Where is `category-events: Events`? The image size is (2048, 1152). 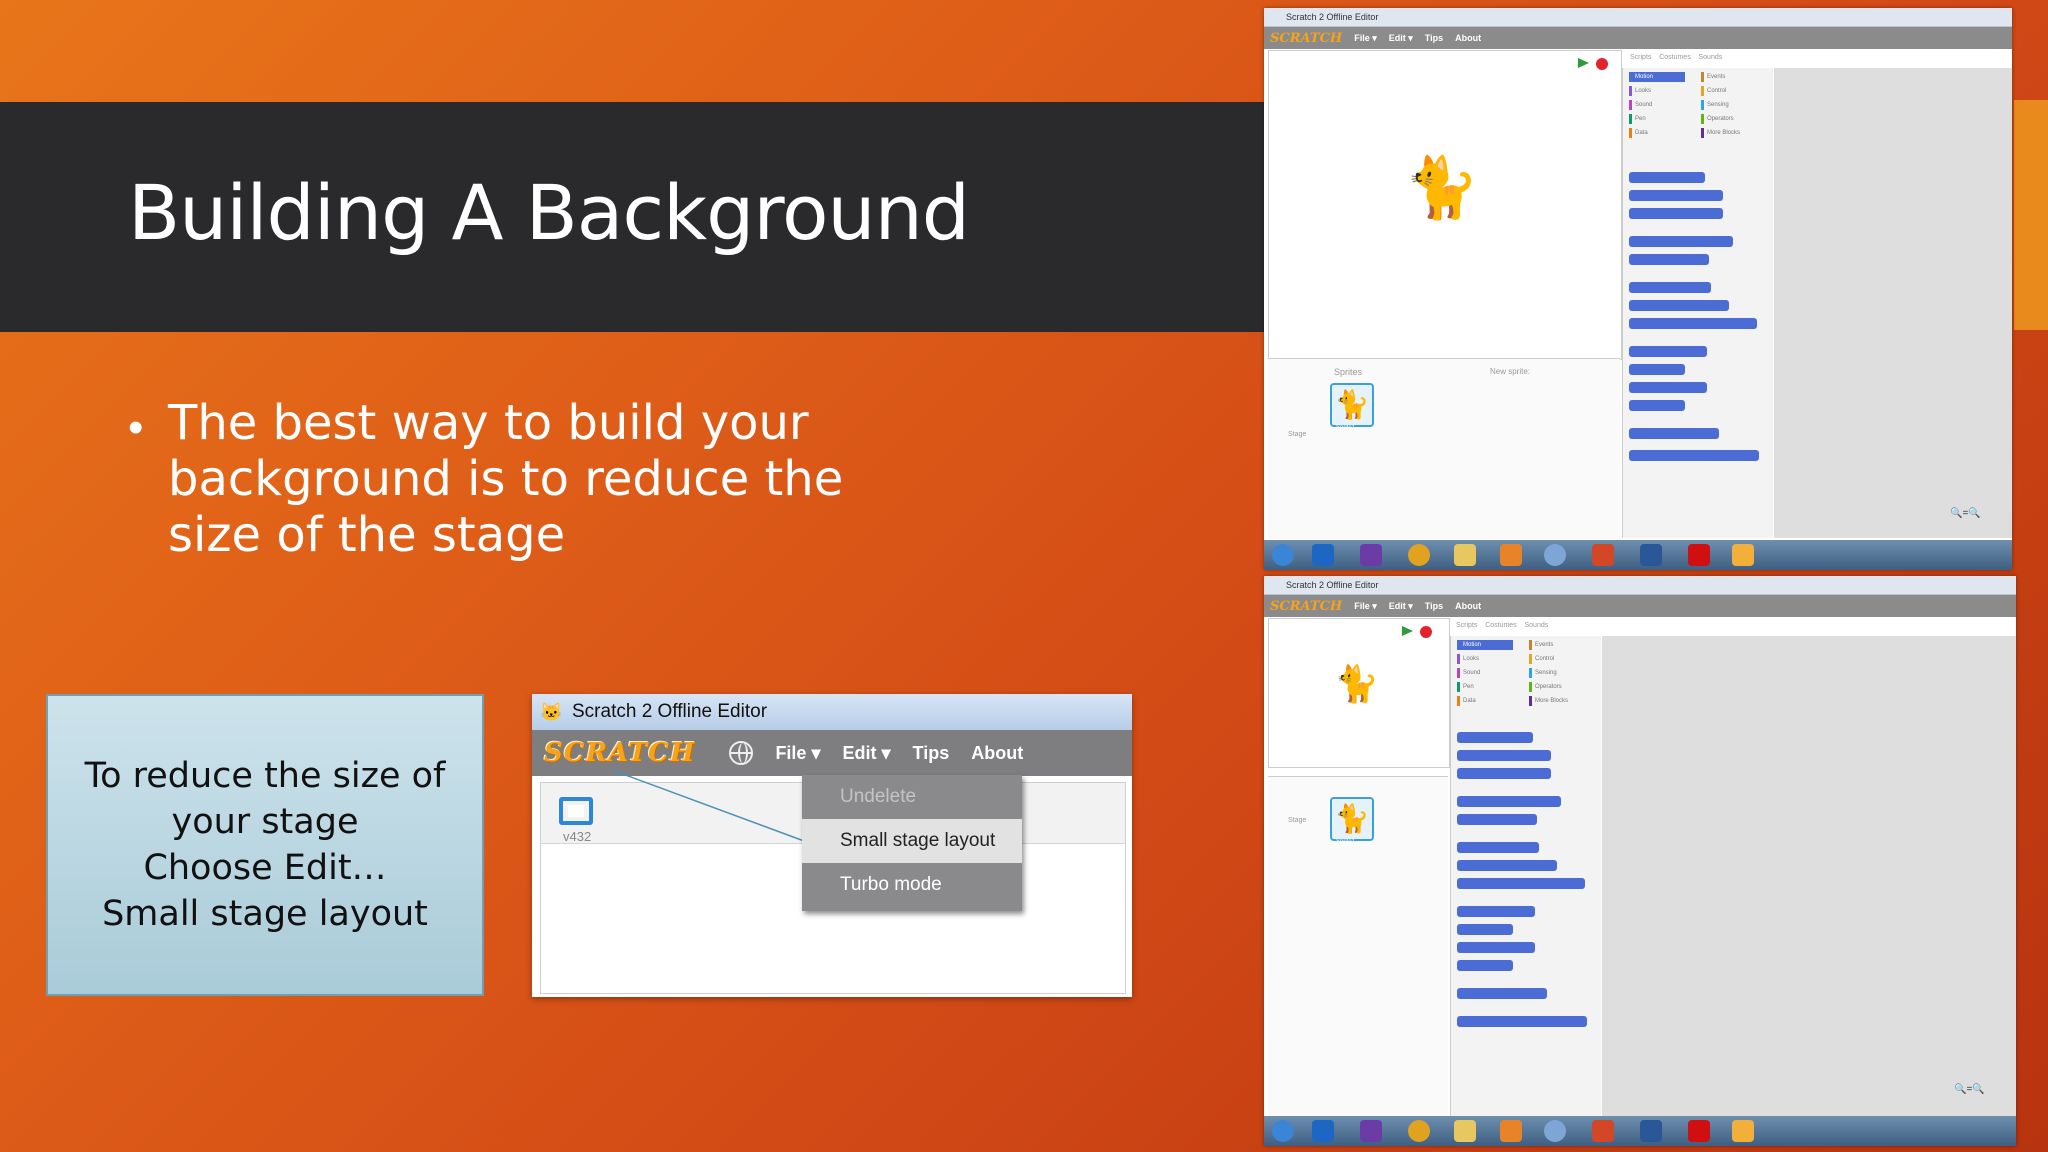
category-events: Events is located at coordinates (1557, 645).